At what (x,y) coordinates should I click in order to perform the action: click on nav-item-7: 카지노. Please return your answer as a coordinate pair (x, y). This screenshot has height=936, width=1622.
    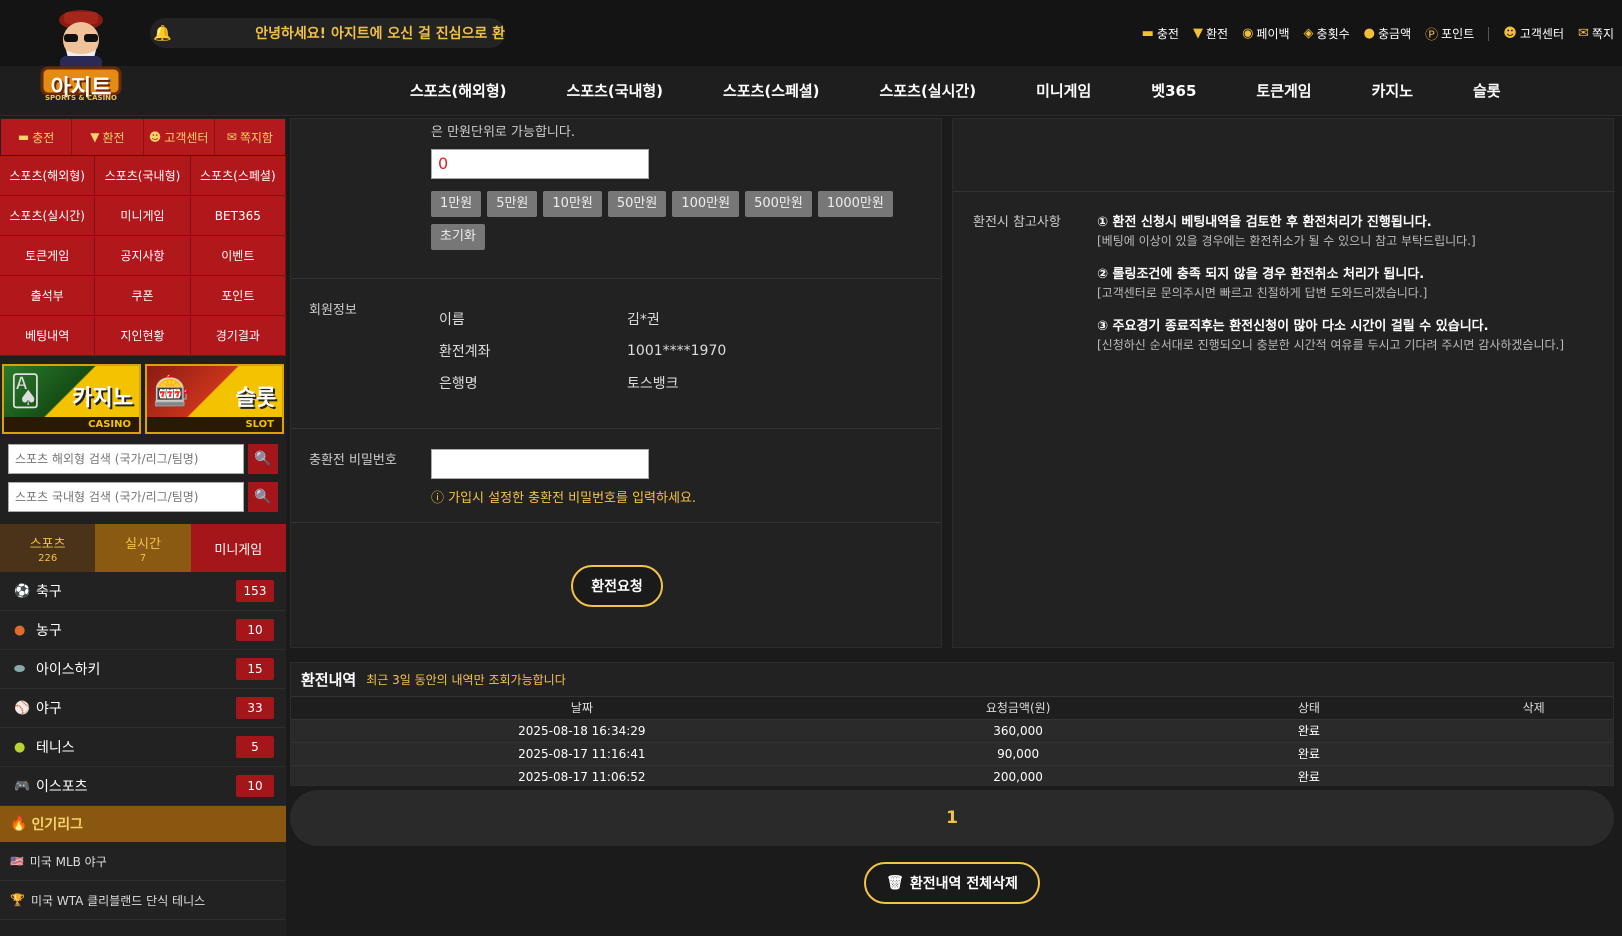
    Looking at the image, I should click on (1392, 91).